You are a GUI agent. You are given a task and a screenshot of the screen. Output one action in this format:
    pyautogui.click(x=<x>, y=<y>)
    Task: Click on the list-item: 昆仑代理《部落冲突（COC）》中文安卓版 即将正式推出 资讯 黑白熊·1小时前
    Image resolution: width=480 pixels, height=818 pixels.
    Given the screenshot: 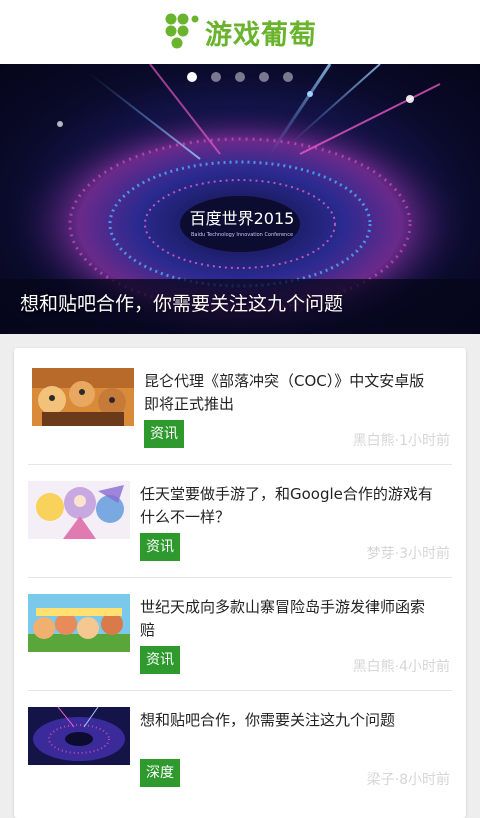 What is the action you would take?
    pyautogui.click(x=240, y=404)
    